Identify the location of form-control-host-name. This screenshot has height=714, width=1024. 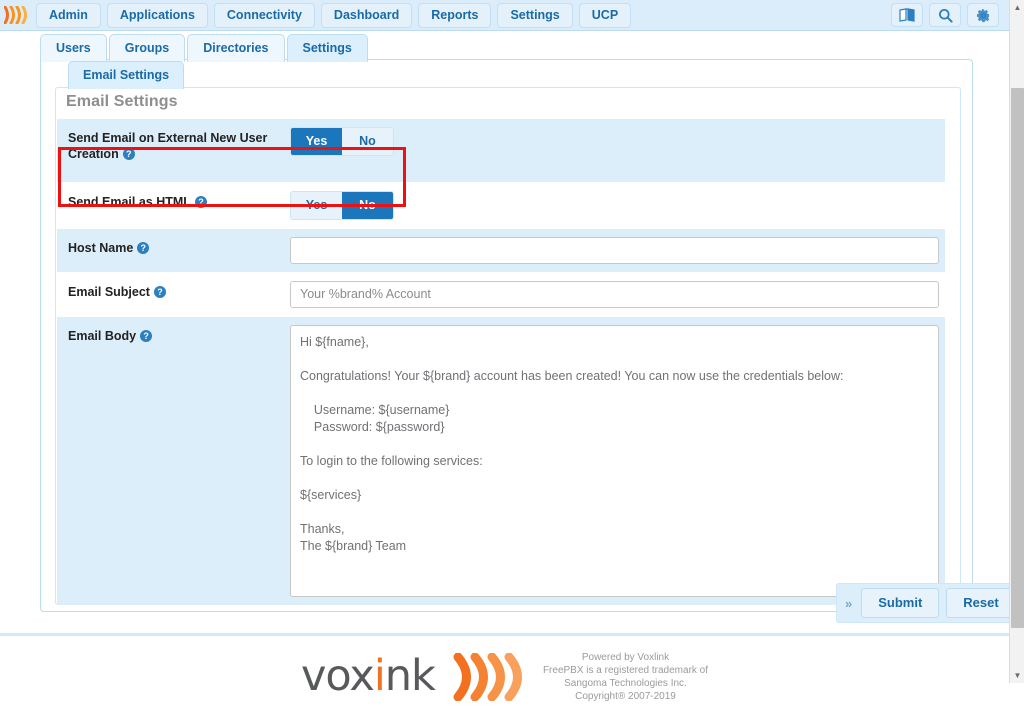
(617, 250).